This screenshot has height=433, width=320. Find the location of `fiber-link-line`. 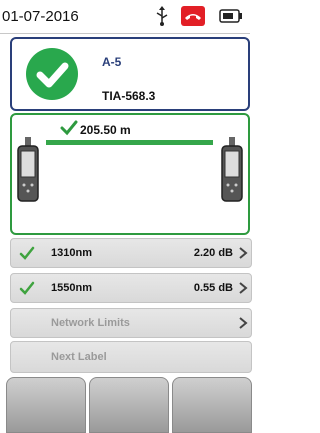

fiber-link-line is located at coordinates (129, 142).